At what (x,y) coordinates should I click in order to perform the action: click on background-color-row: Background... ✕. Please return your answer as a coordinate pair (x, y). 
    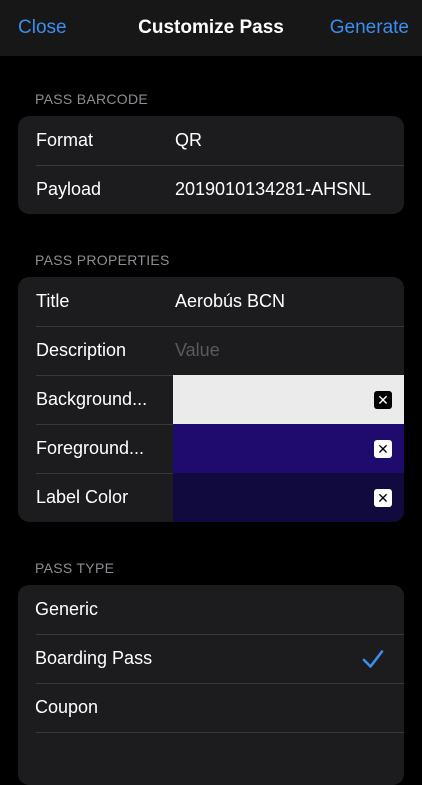
    Looking at the image, I should click on (211, 399).